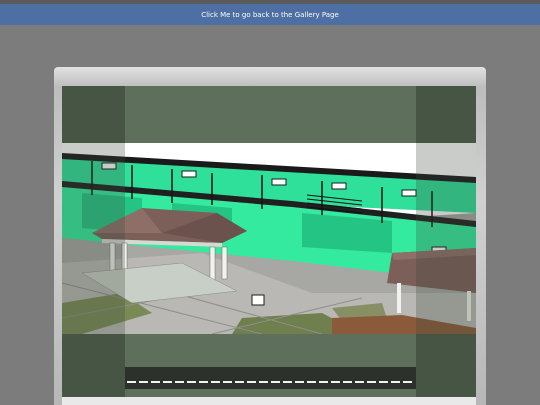 Image resolution: width=540 pixels, height=405 pixels. What do you see at coordinates (270, 14) in the screenshot?
I see `back-to-gallery-link: Click Me to go back to the Gallery Page` at bounding box center [270, 14].